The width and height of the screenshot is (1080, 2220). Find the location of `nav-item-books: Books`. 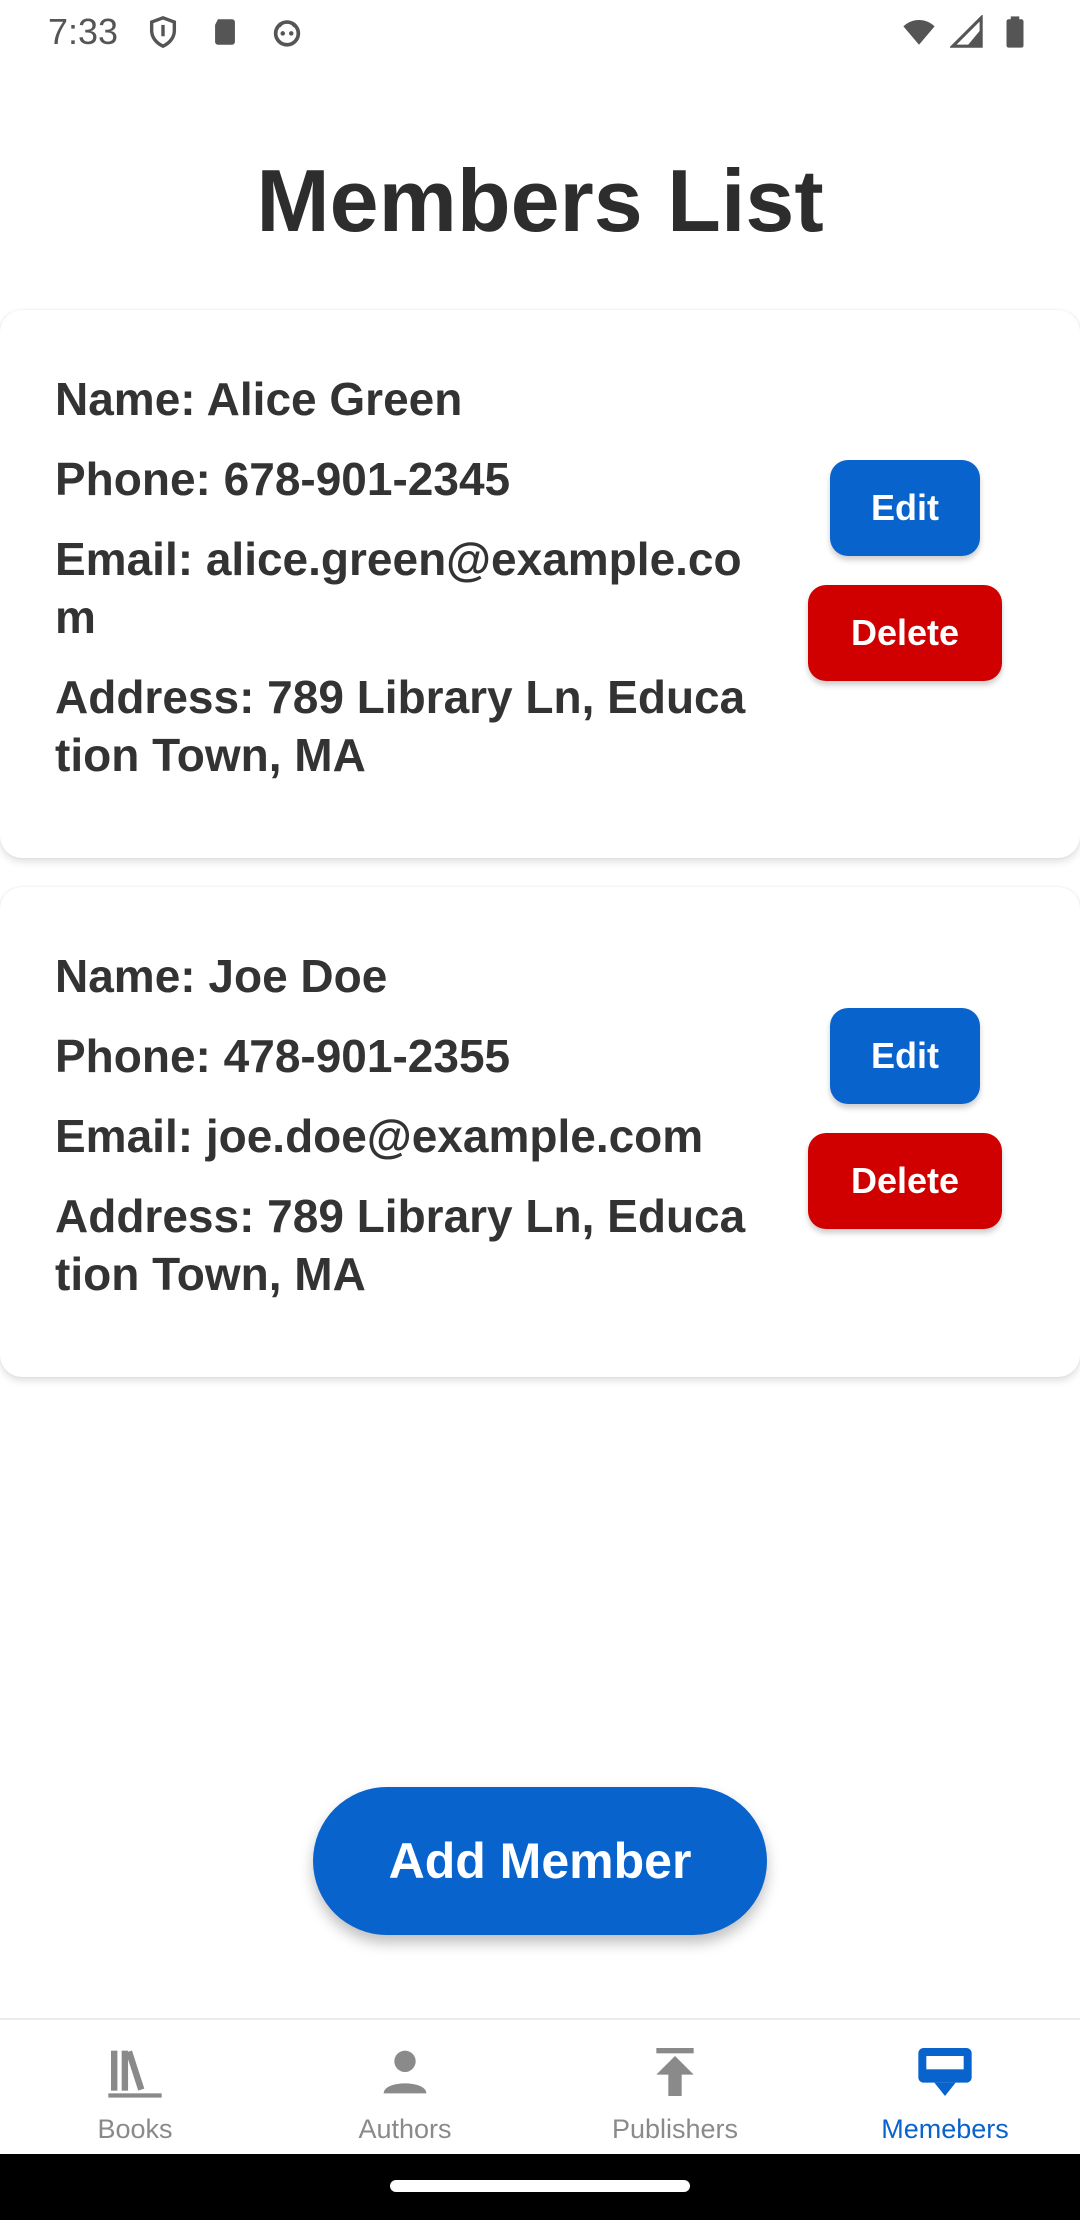

nav-item-books: Books is located at coordinates (135, 2087).